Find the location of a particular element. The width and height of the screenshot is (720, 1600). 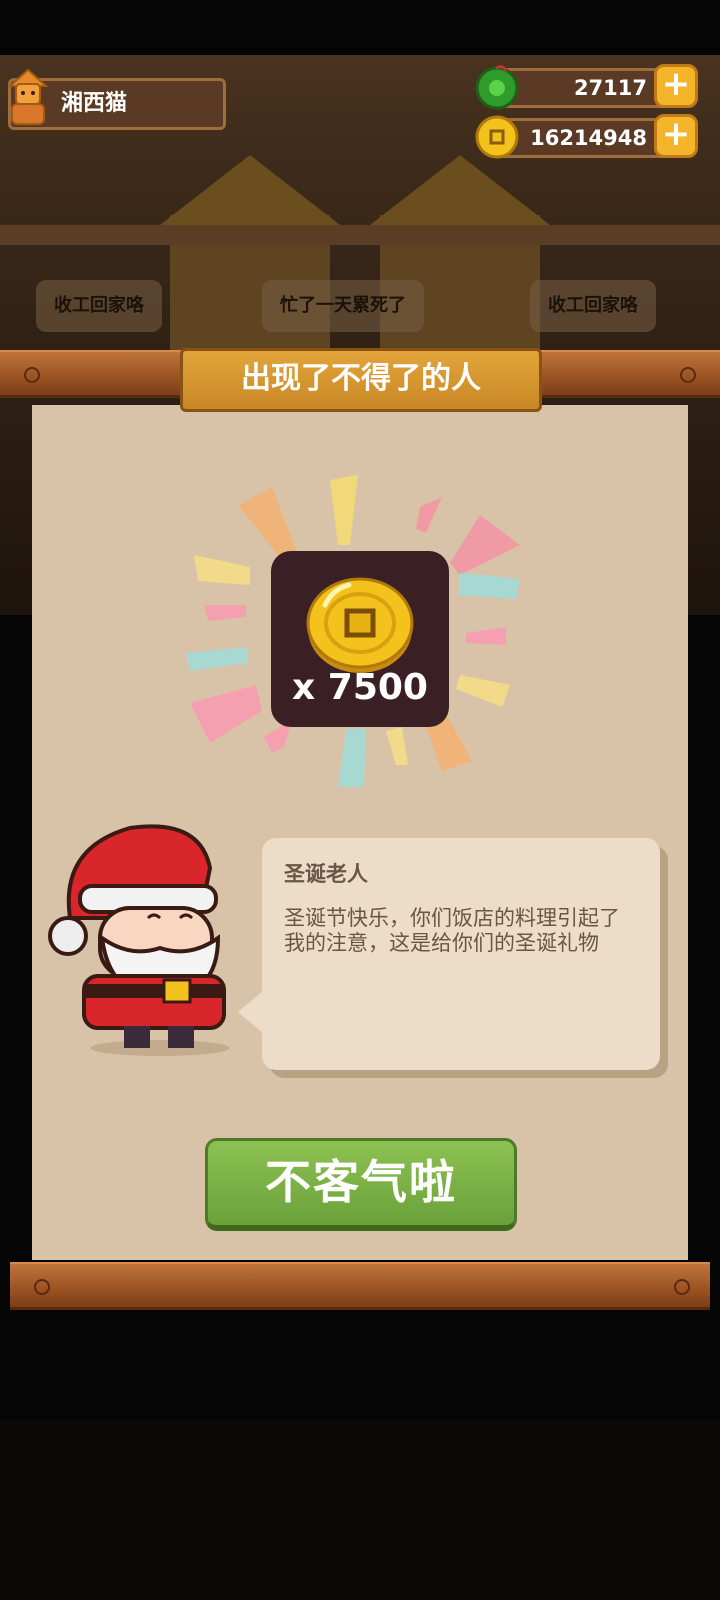

dialog-title: 出现了不得了的人 is located at coordinates (361, 380).